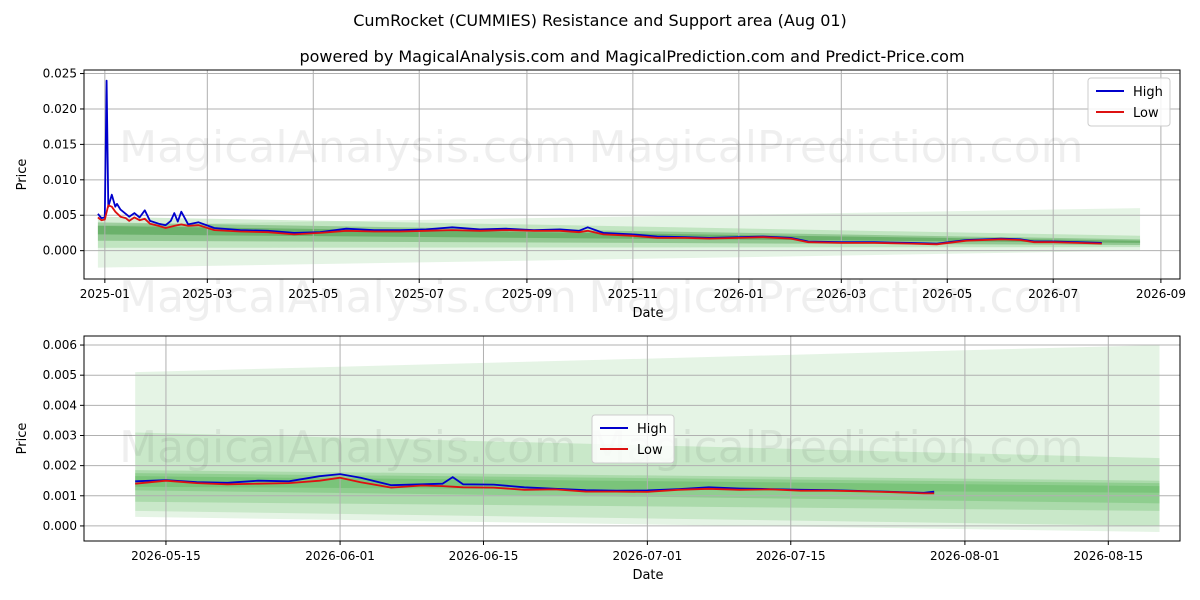  Describe the element at coordinates (60, 405) in the screenshot. I see `y-tick-label: 0.004` at that location.